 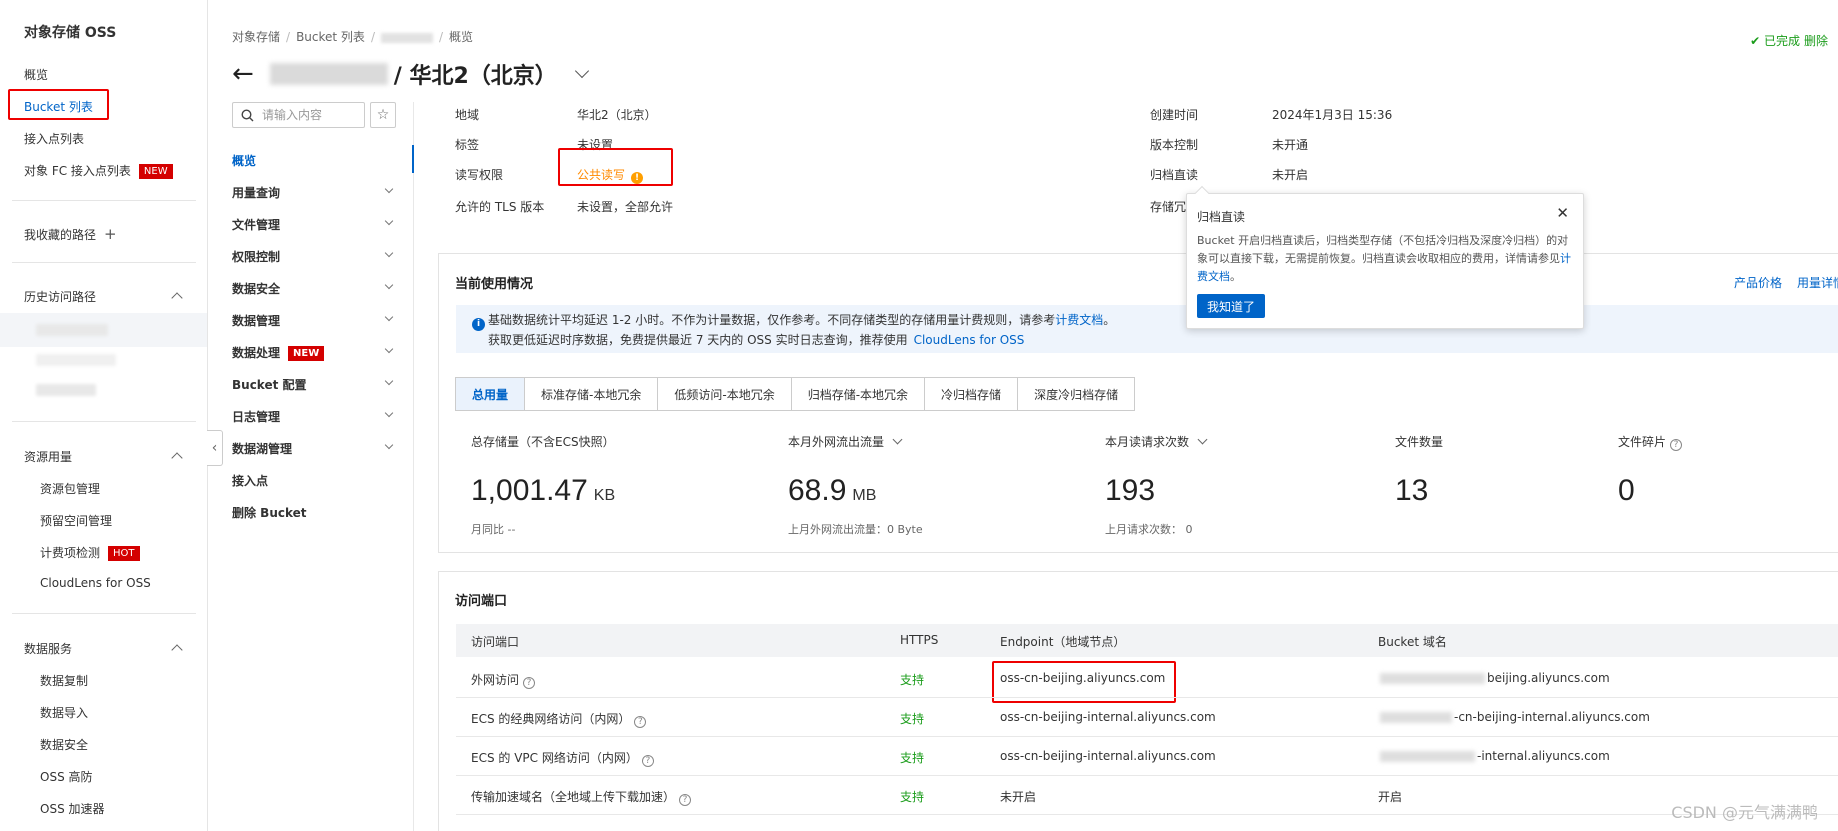 I want to click on archive-read-label: 归档直读, so click(x=1174, y=175).